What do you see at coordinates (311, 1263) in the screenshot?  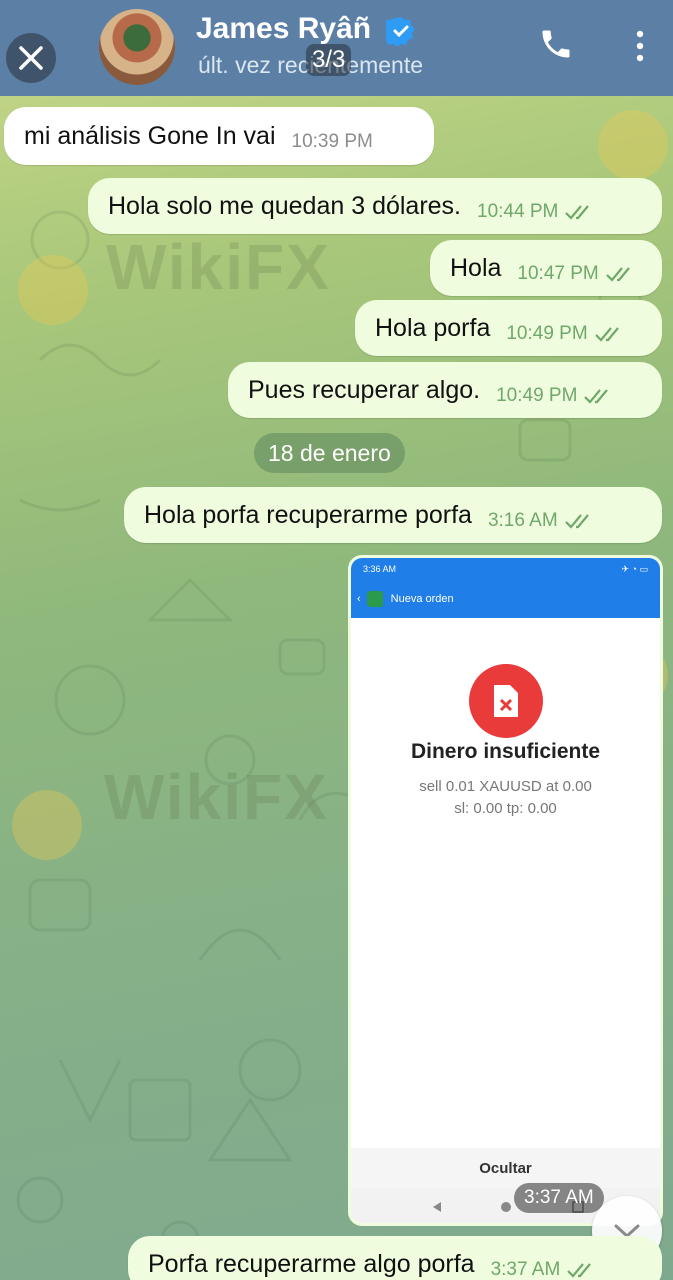 I see `message-text: Porfa recuperarme algo porfa` at bounding box center [311, 1263].